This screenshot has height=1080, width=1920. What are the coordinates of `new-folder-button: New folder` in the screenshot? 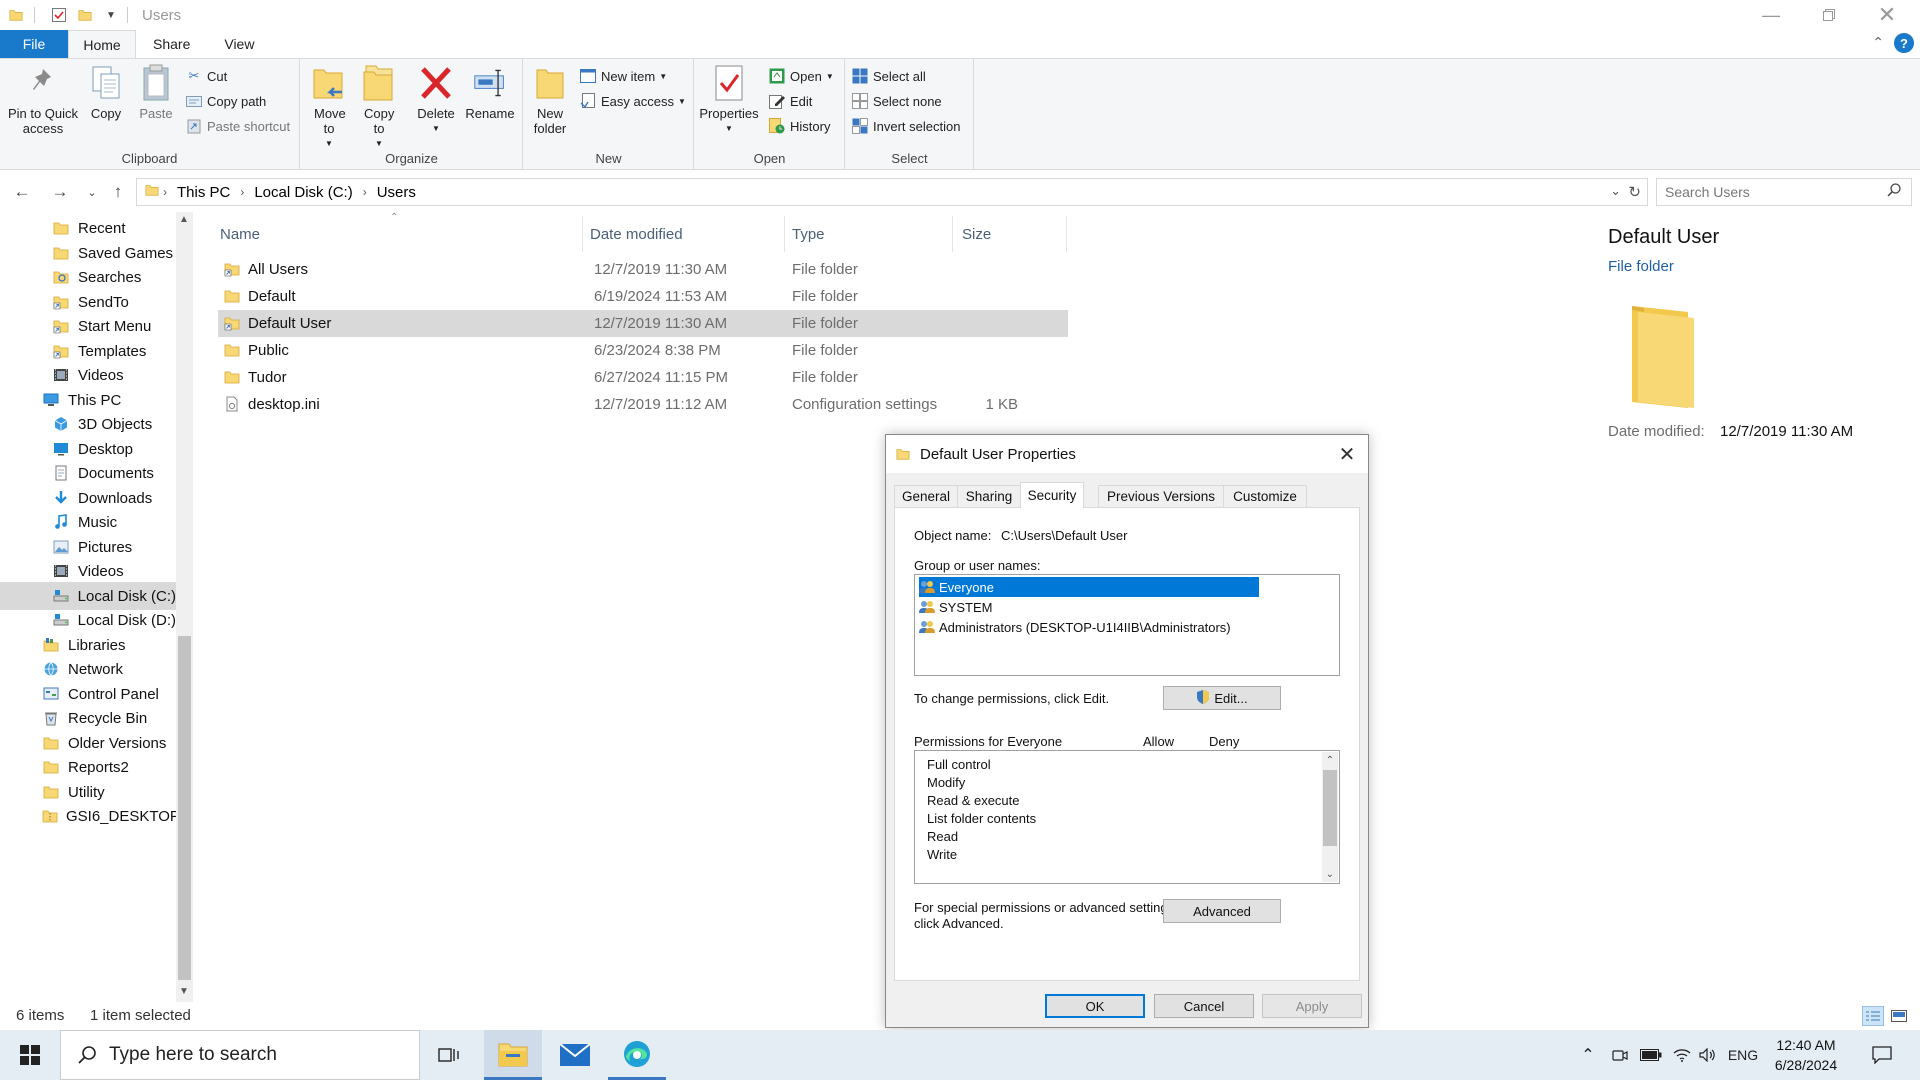 It's located at (550, 99).